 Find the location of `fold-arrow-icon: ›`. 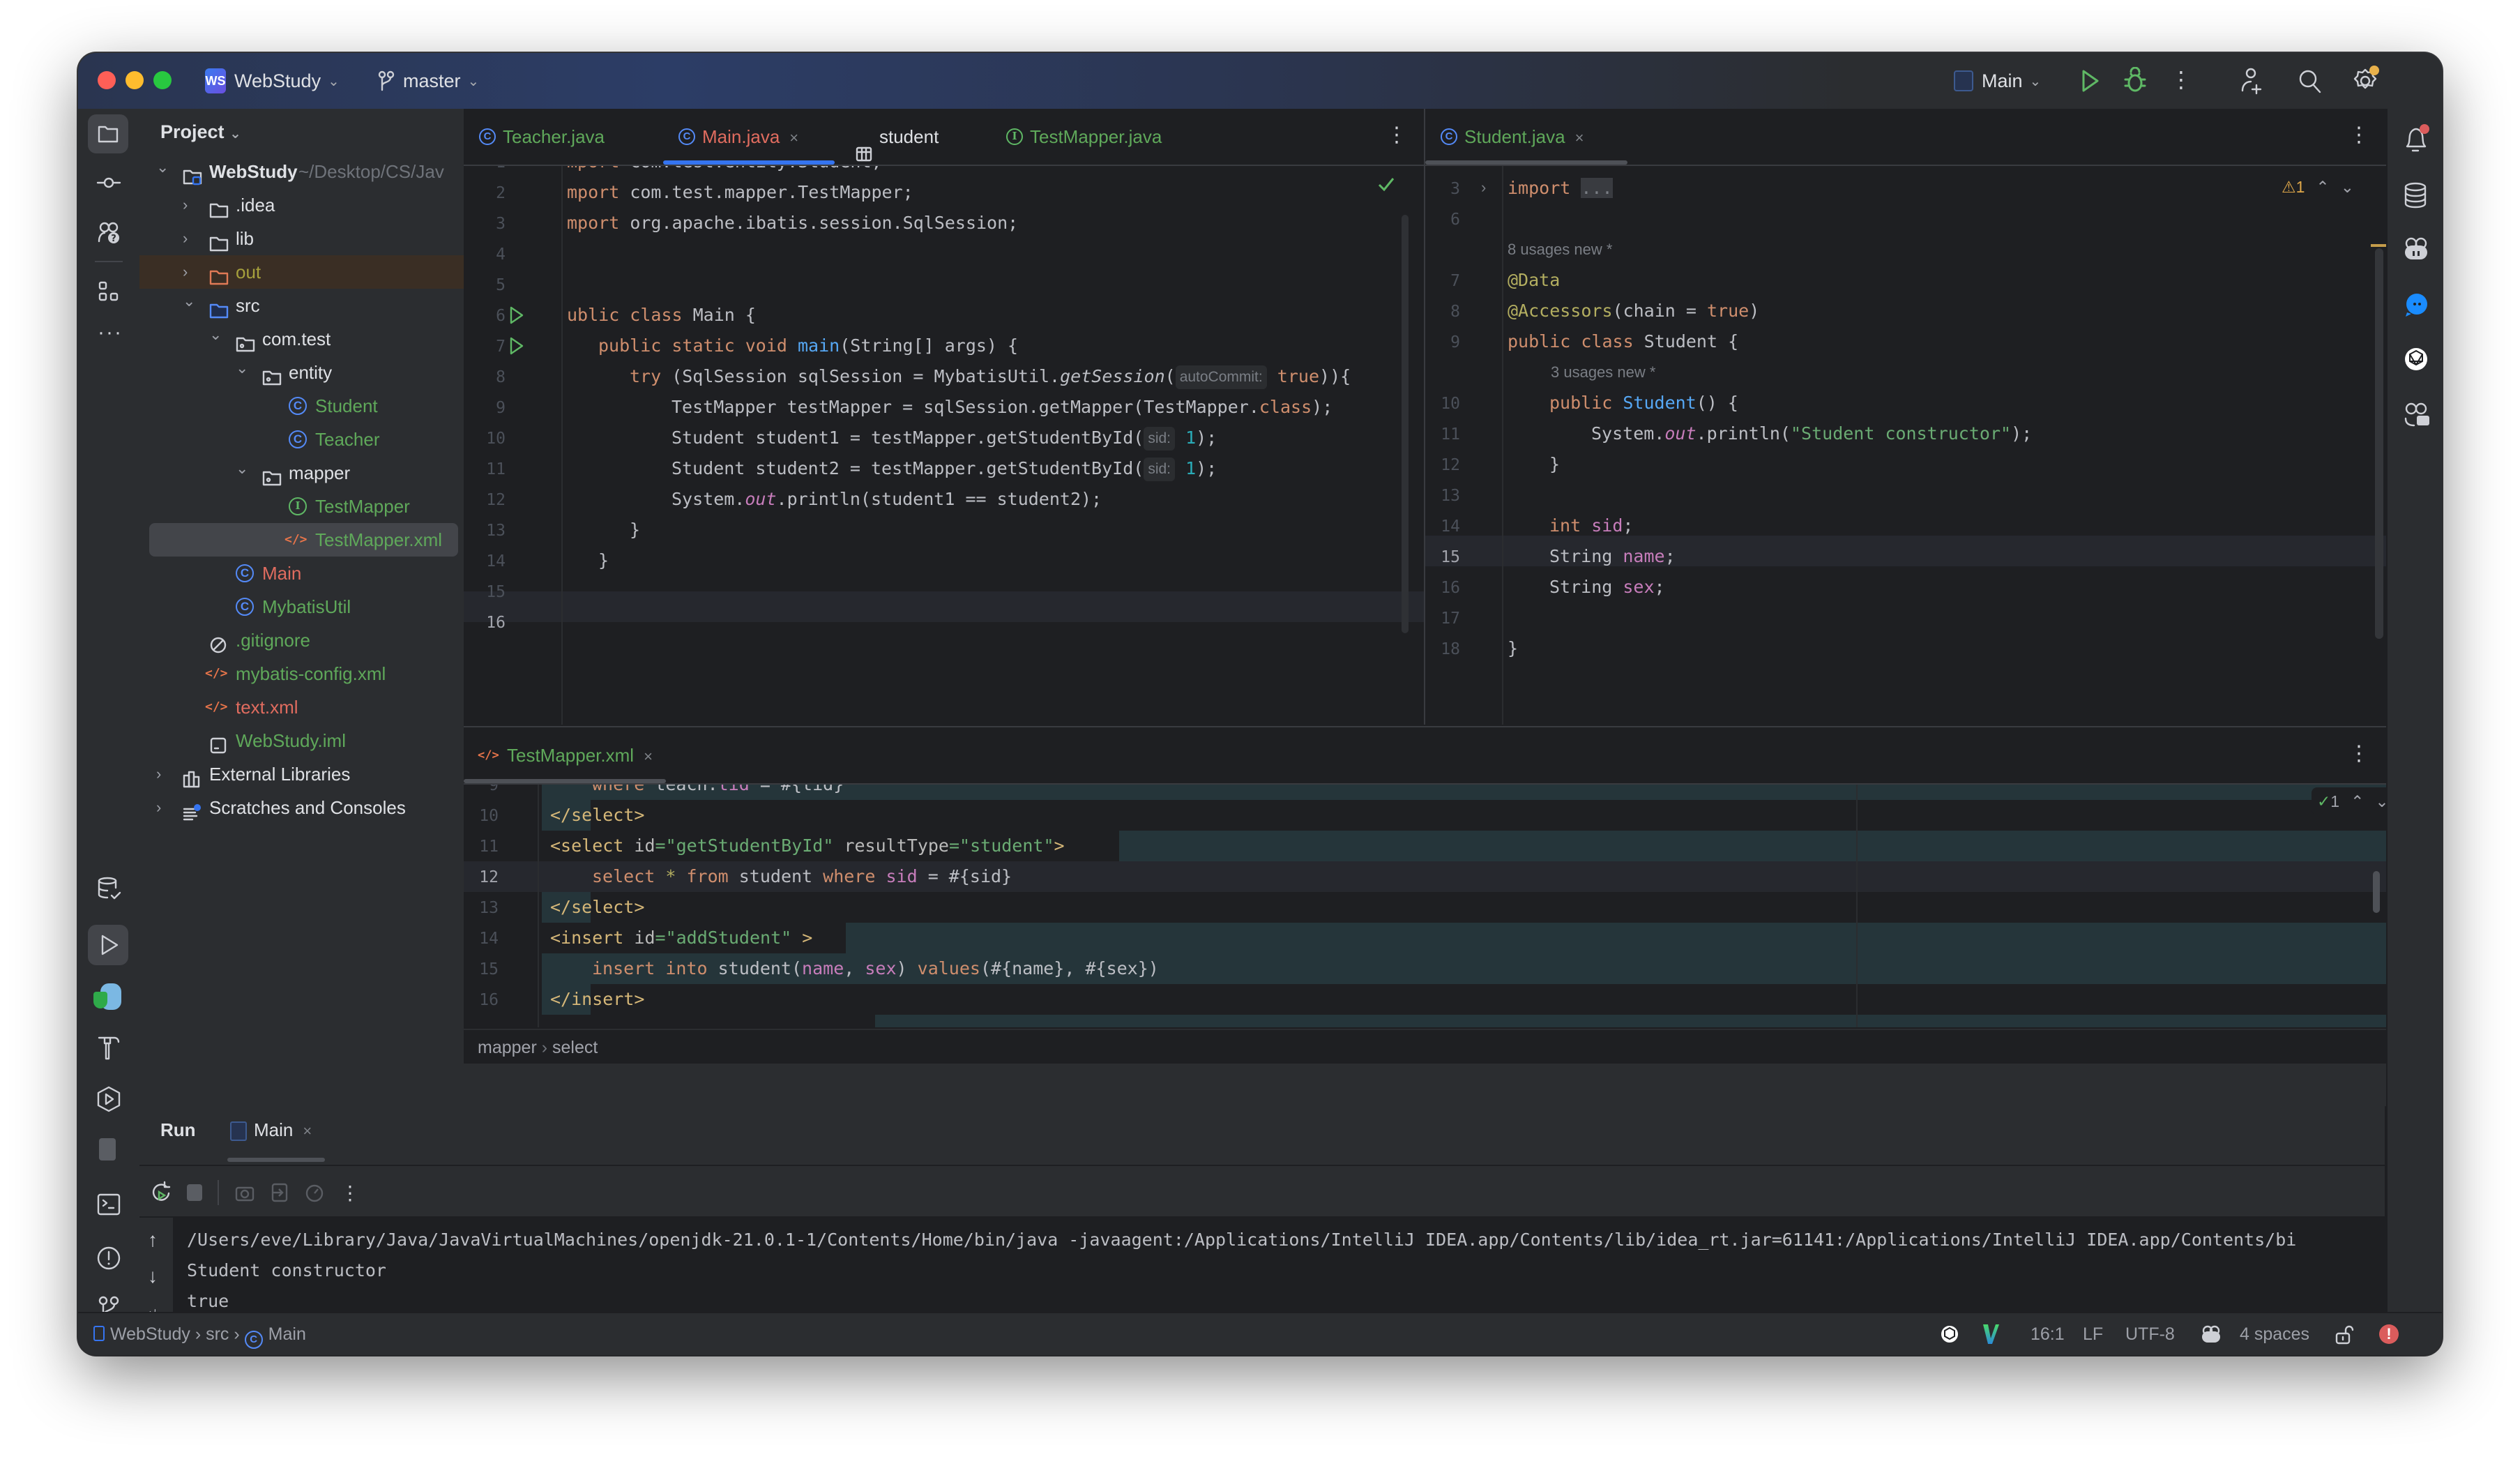

fold-arrow-icon: › is located at coordinates (1484, 188).